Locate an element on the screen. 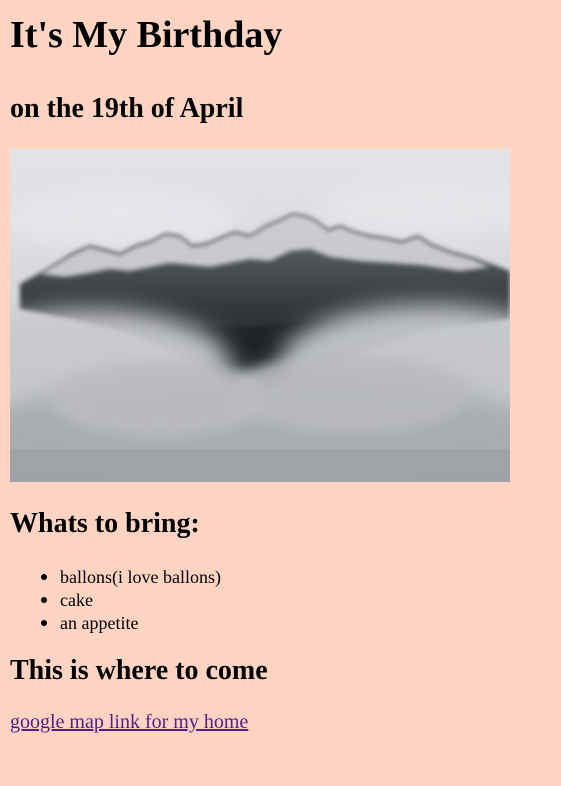  map-link: google map link for my home is located at coordinates (129, 722).